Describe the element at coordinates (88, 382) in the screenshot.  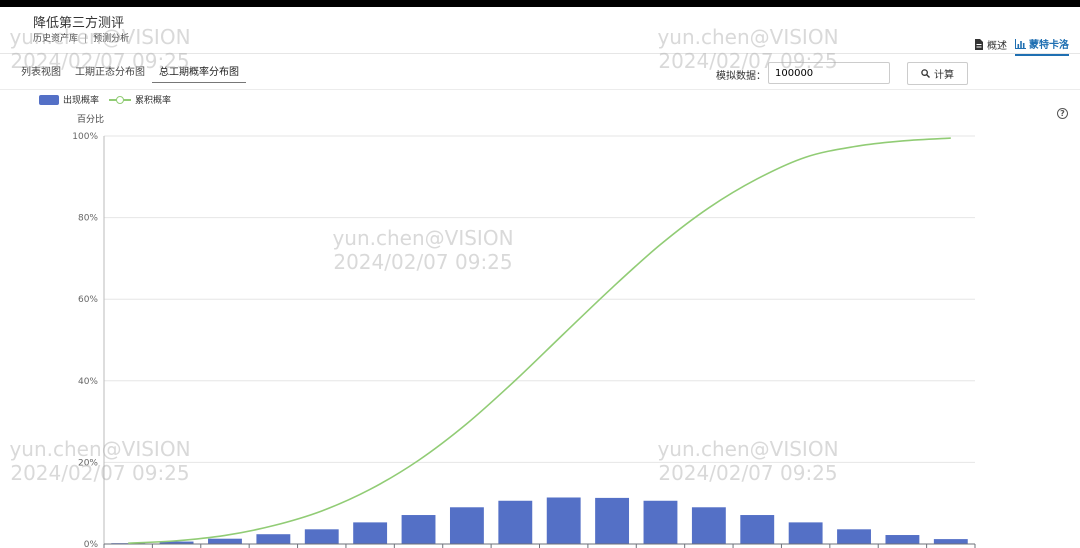
I see `y-tick-label: 40%` at that location.